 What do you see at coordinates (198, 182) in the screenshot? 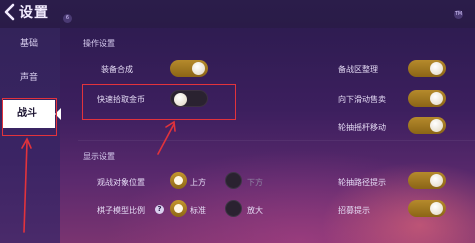
I see `spectate-position-top-label: 上方` at bounding box center [198, 182].